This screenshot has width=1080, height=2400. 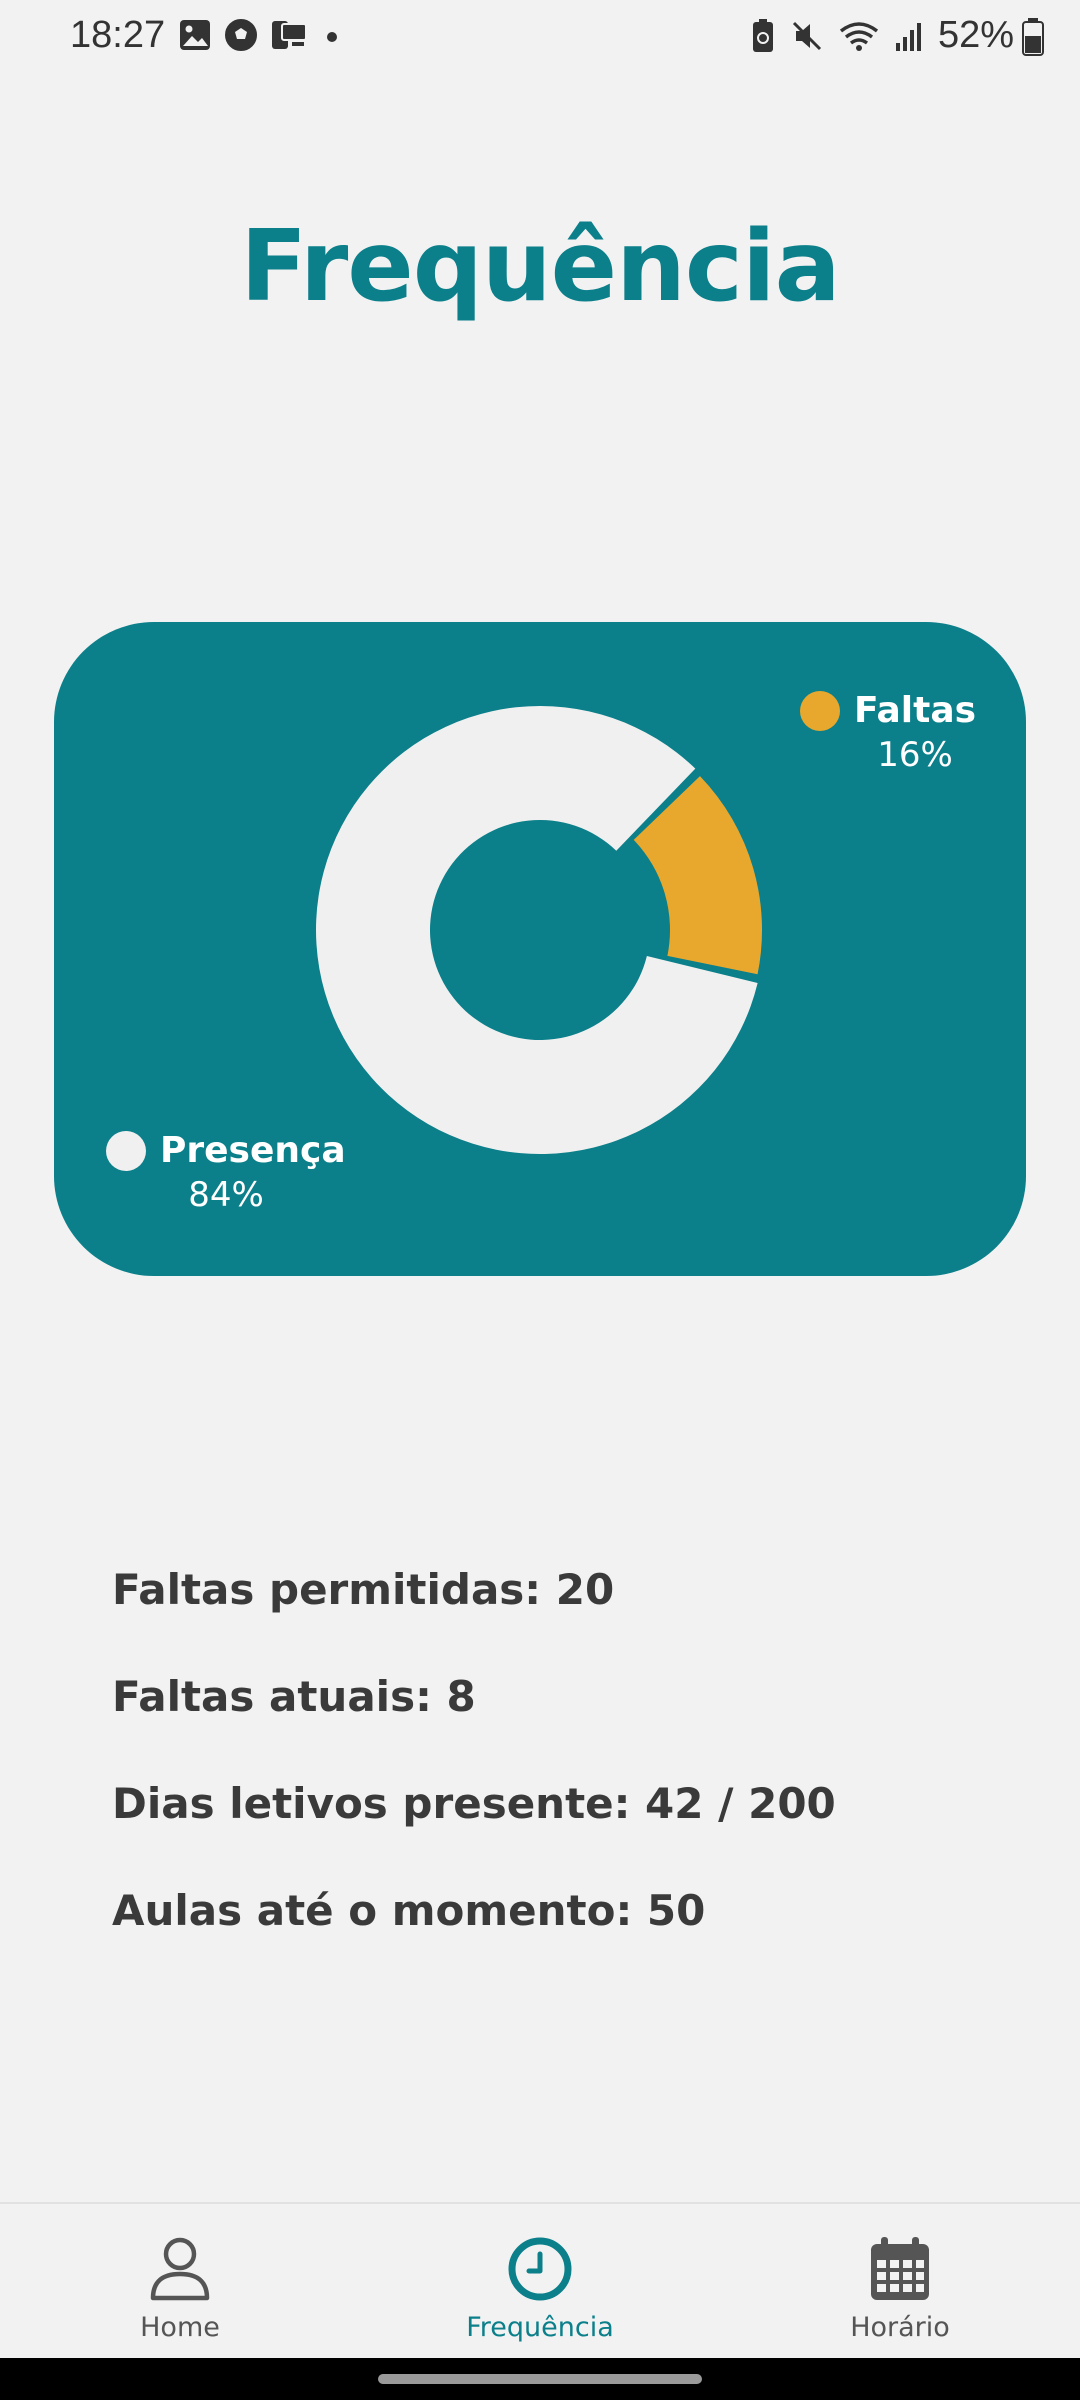 I want to click on legend-faltas-percent: 16%, so click(x=915, y=755).